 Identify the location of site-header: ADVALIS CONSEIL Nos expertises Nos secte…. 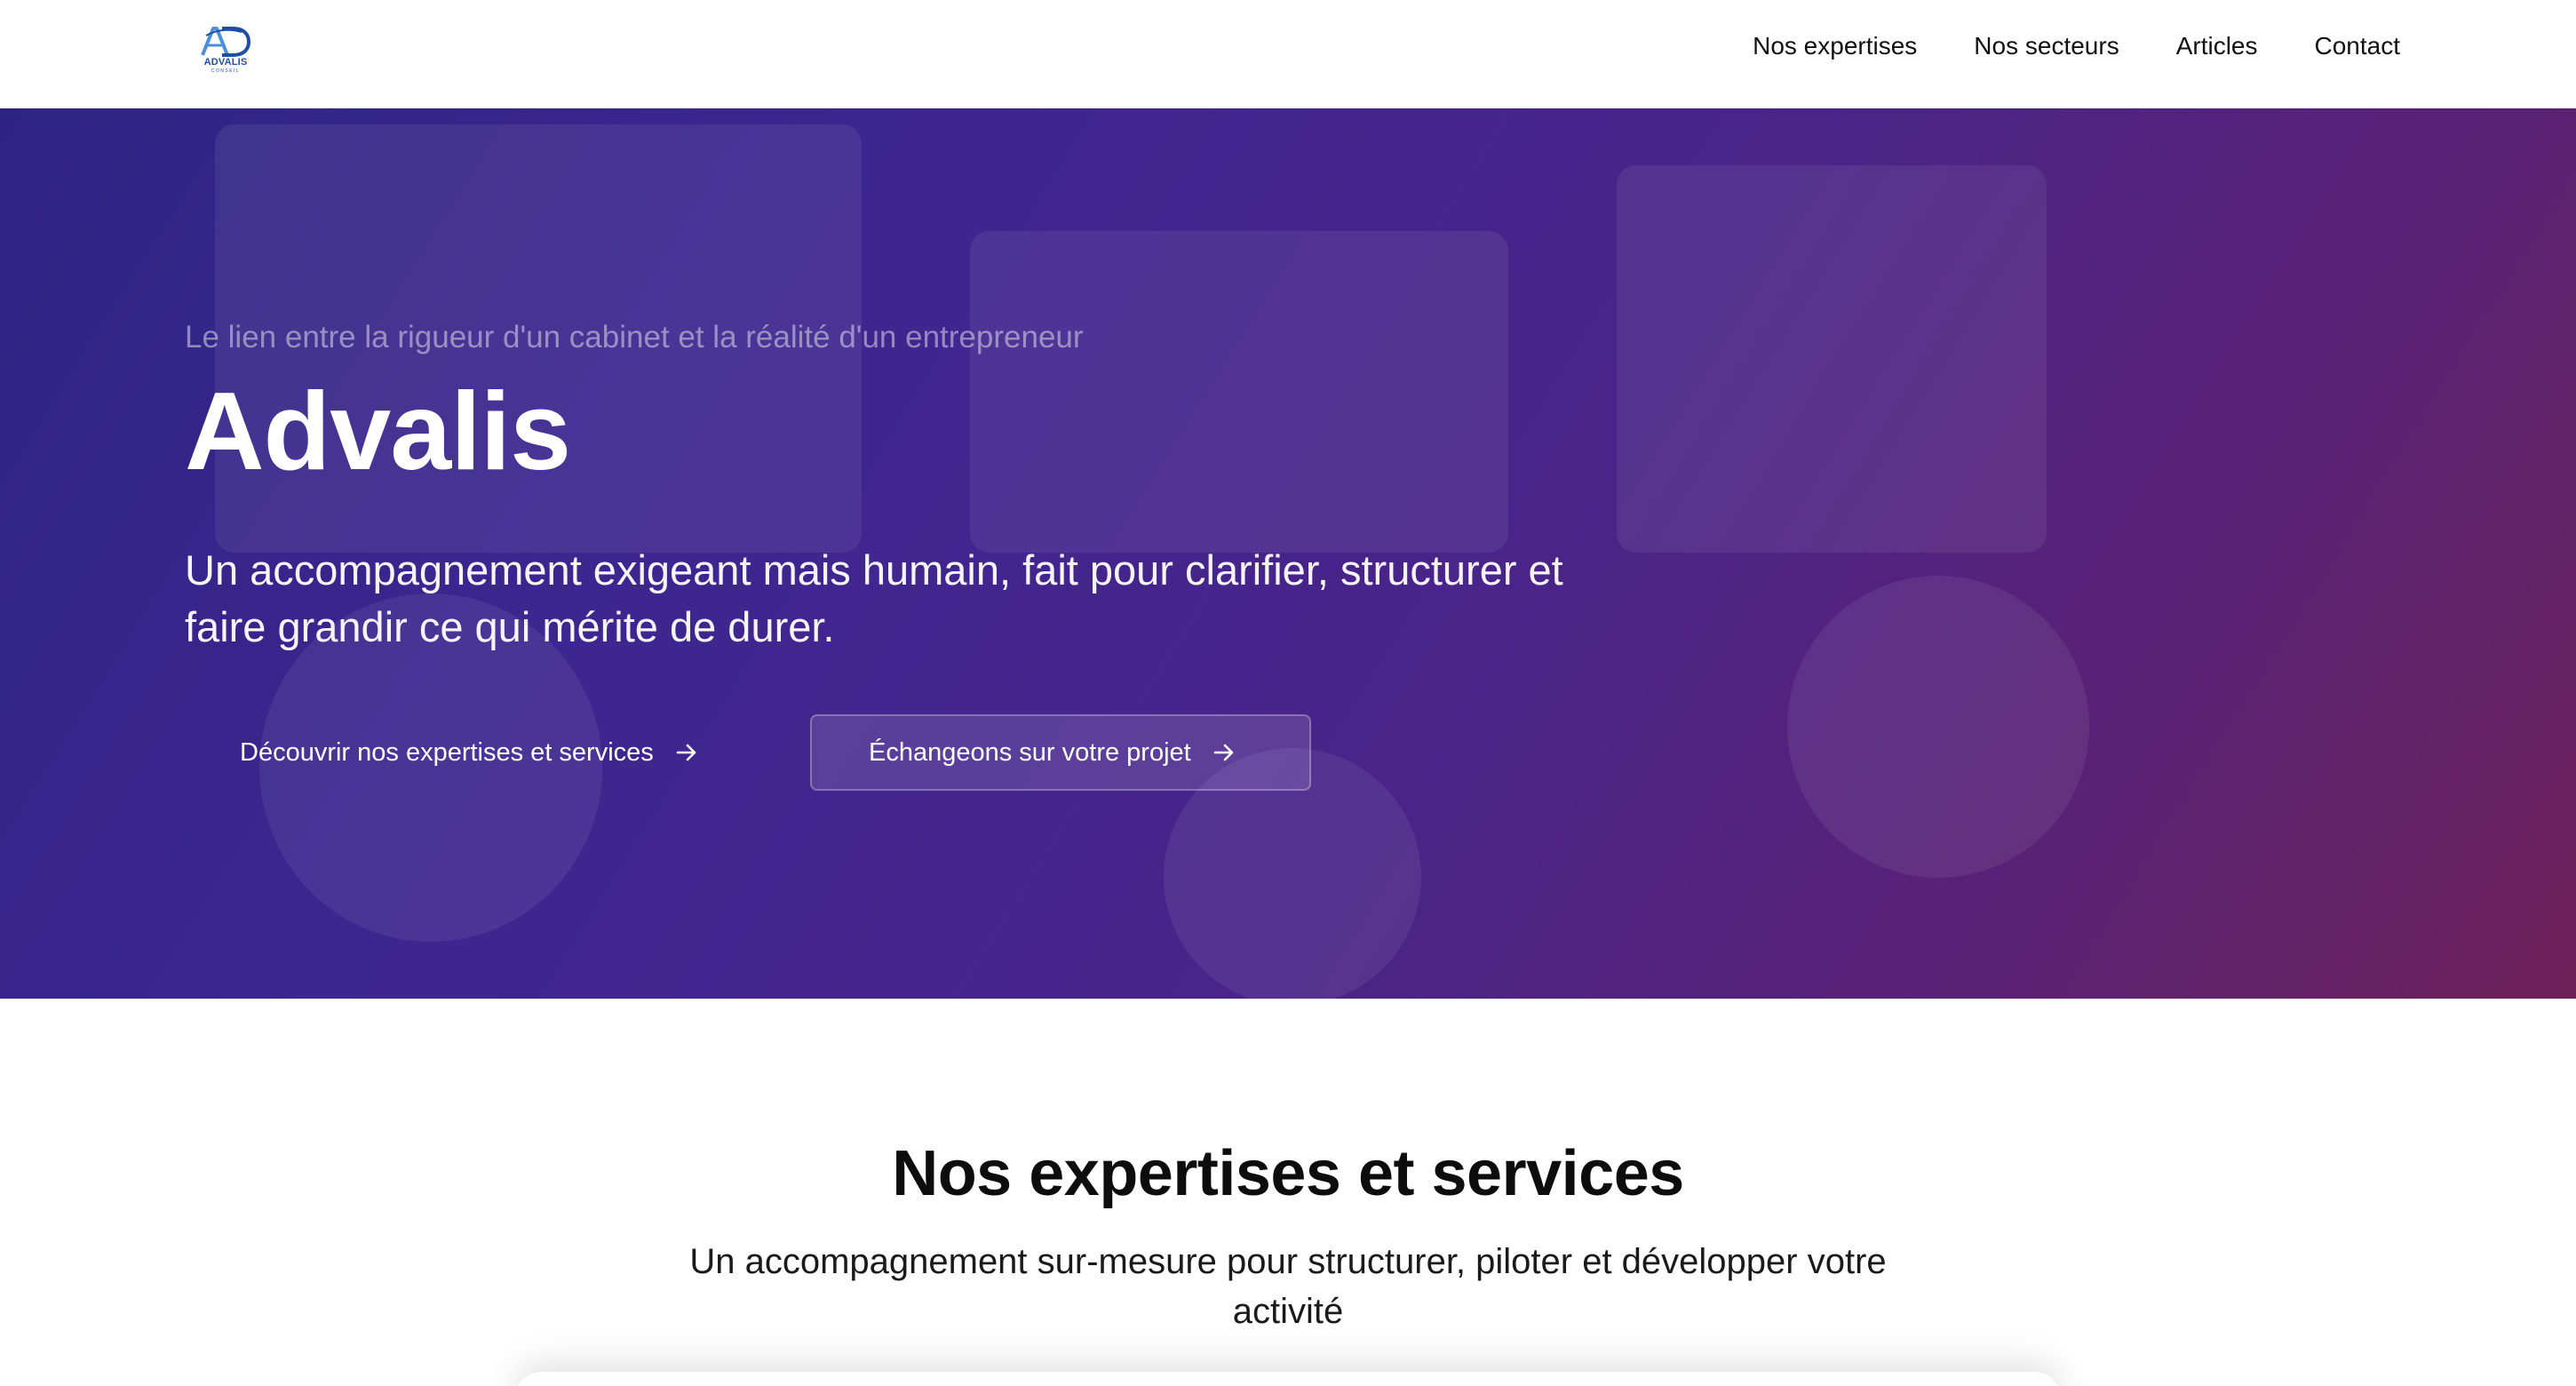
(1288, 54).